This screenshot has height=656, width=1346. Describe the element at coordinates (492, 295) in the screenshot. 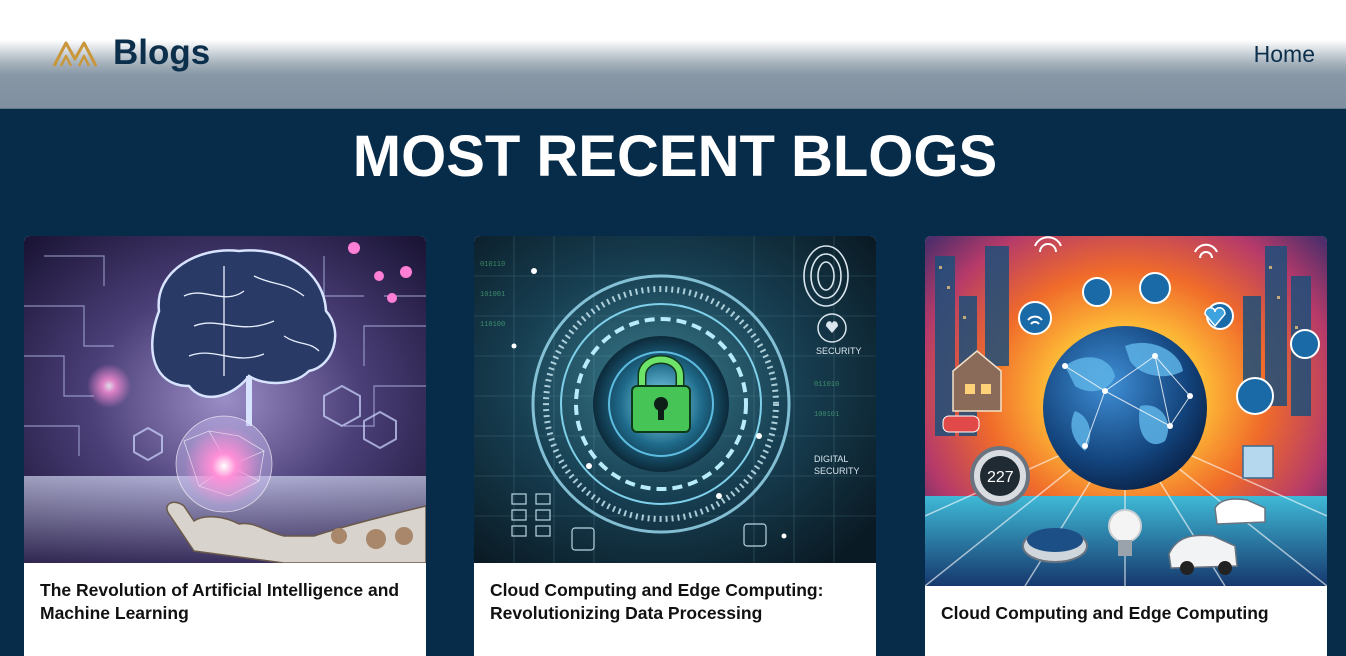

I see `svg-text: 101001` at that location.